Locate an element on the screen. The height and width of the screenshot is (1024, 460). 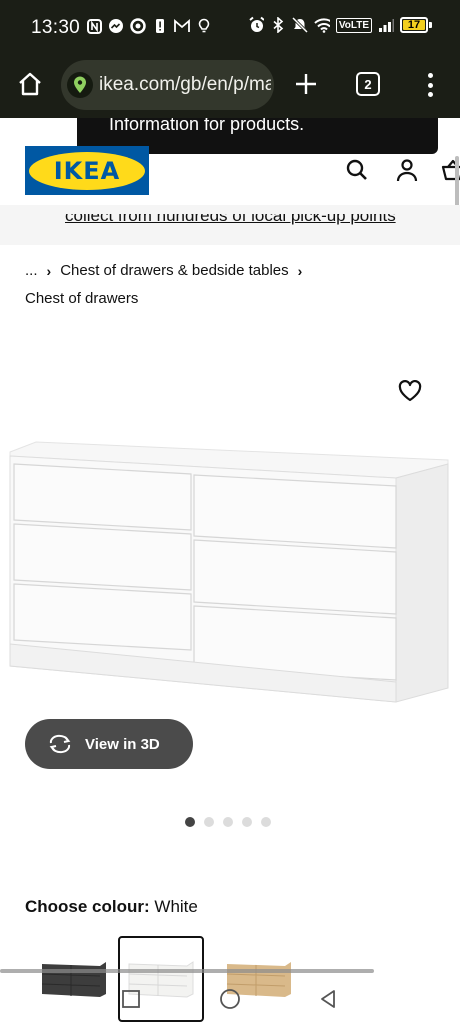
wifi-icon is located at coordinates (322, 25).